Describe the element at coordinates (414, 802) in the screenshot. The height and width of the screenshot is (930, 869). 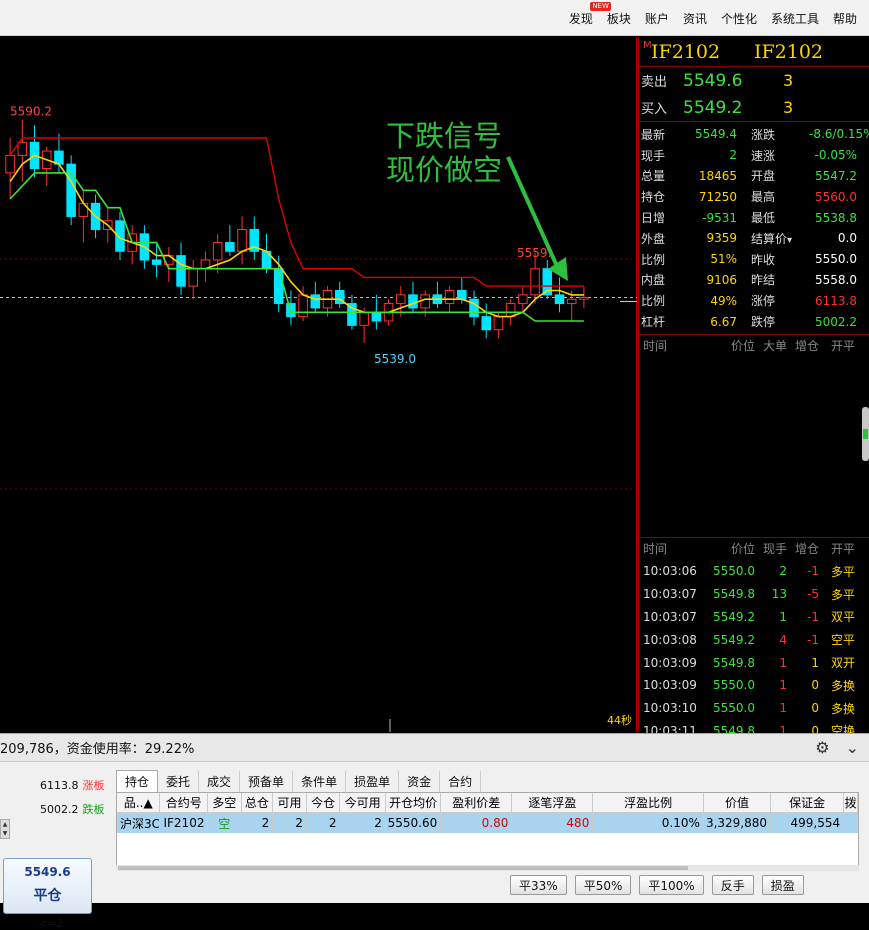
I see `column-header: 开仓均价` at that location.